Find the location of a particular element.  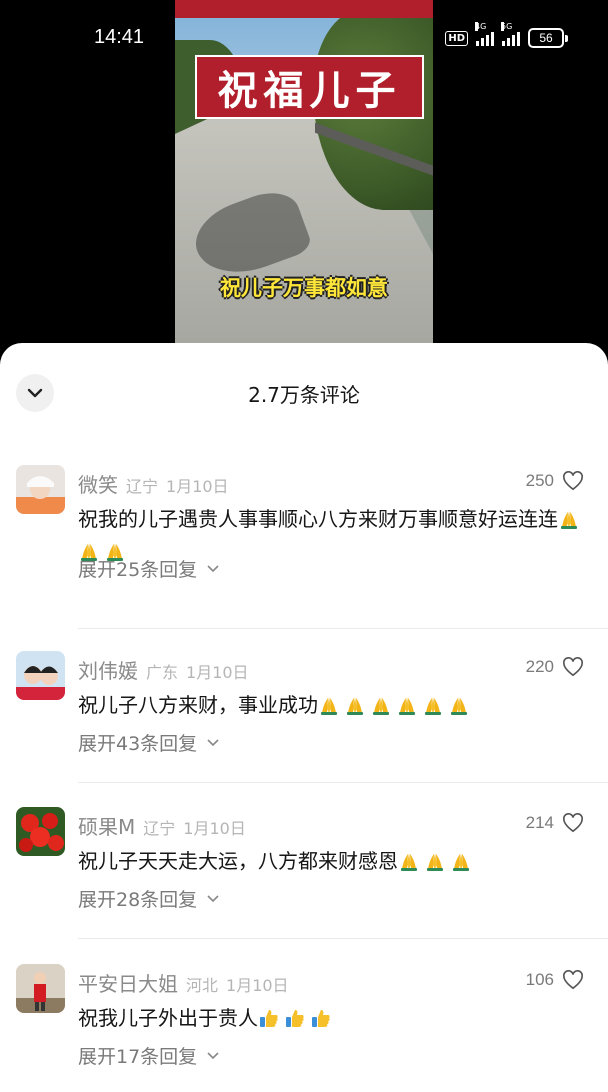

status-bar: 14:41 HD 4G 5G 56 is located at coordinates (304, 38).